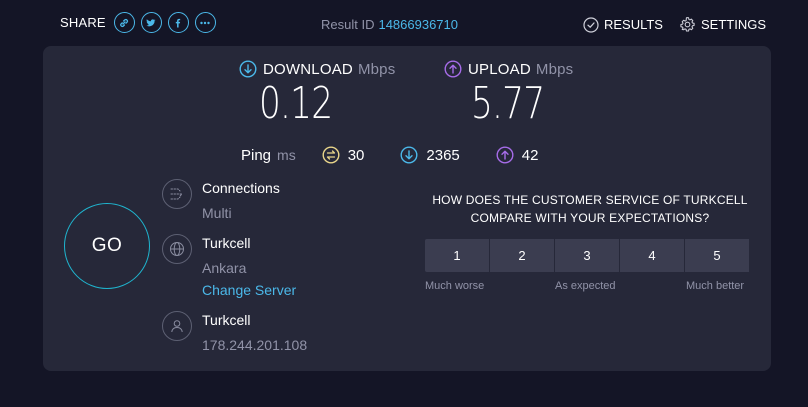 The height and width of the screenshot is (407, 808). What do you see at coordinates (508, 103) in the screenshot?
I see `upload-value: 5.77` at bounding box center [508, 103].